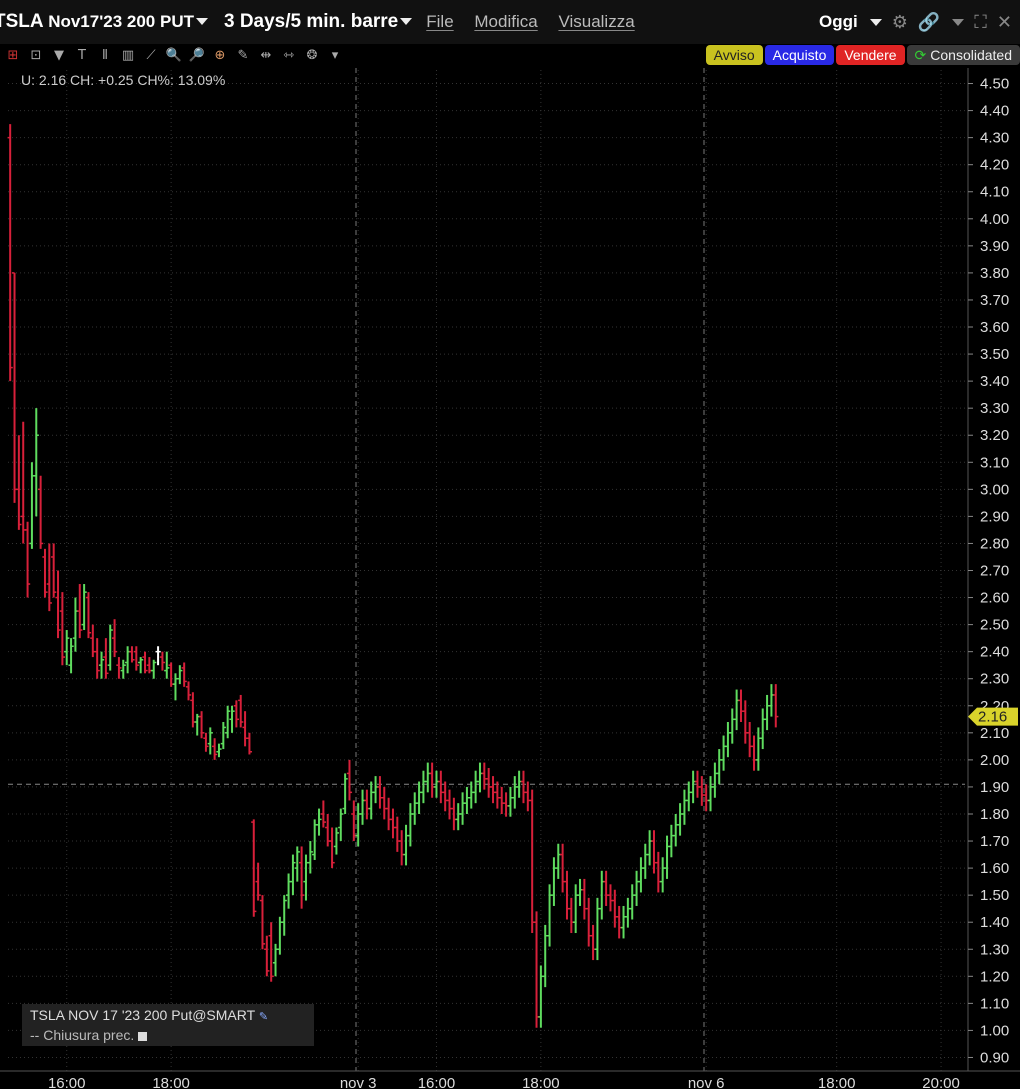 This screenshot has height=1089, width=1020. I want to click on dropdown-icon, so click(875, 22).